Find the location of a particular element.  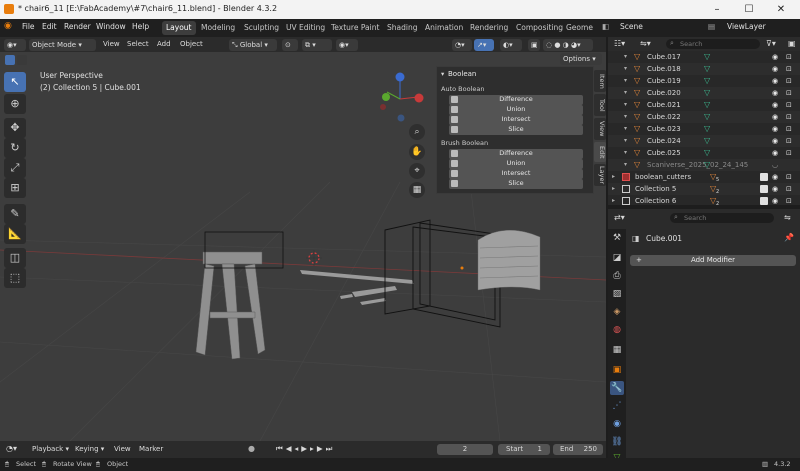

tab-animation: Animation is located at coordinates (444, 28).